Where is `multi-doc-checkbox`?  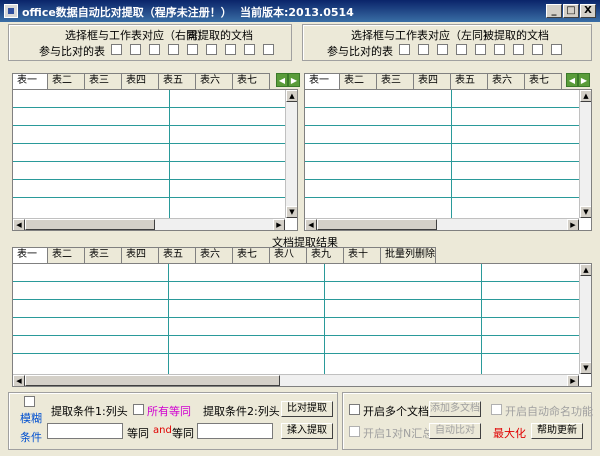
multi-doc-checkbox is located at coordinates (354, 409).